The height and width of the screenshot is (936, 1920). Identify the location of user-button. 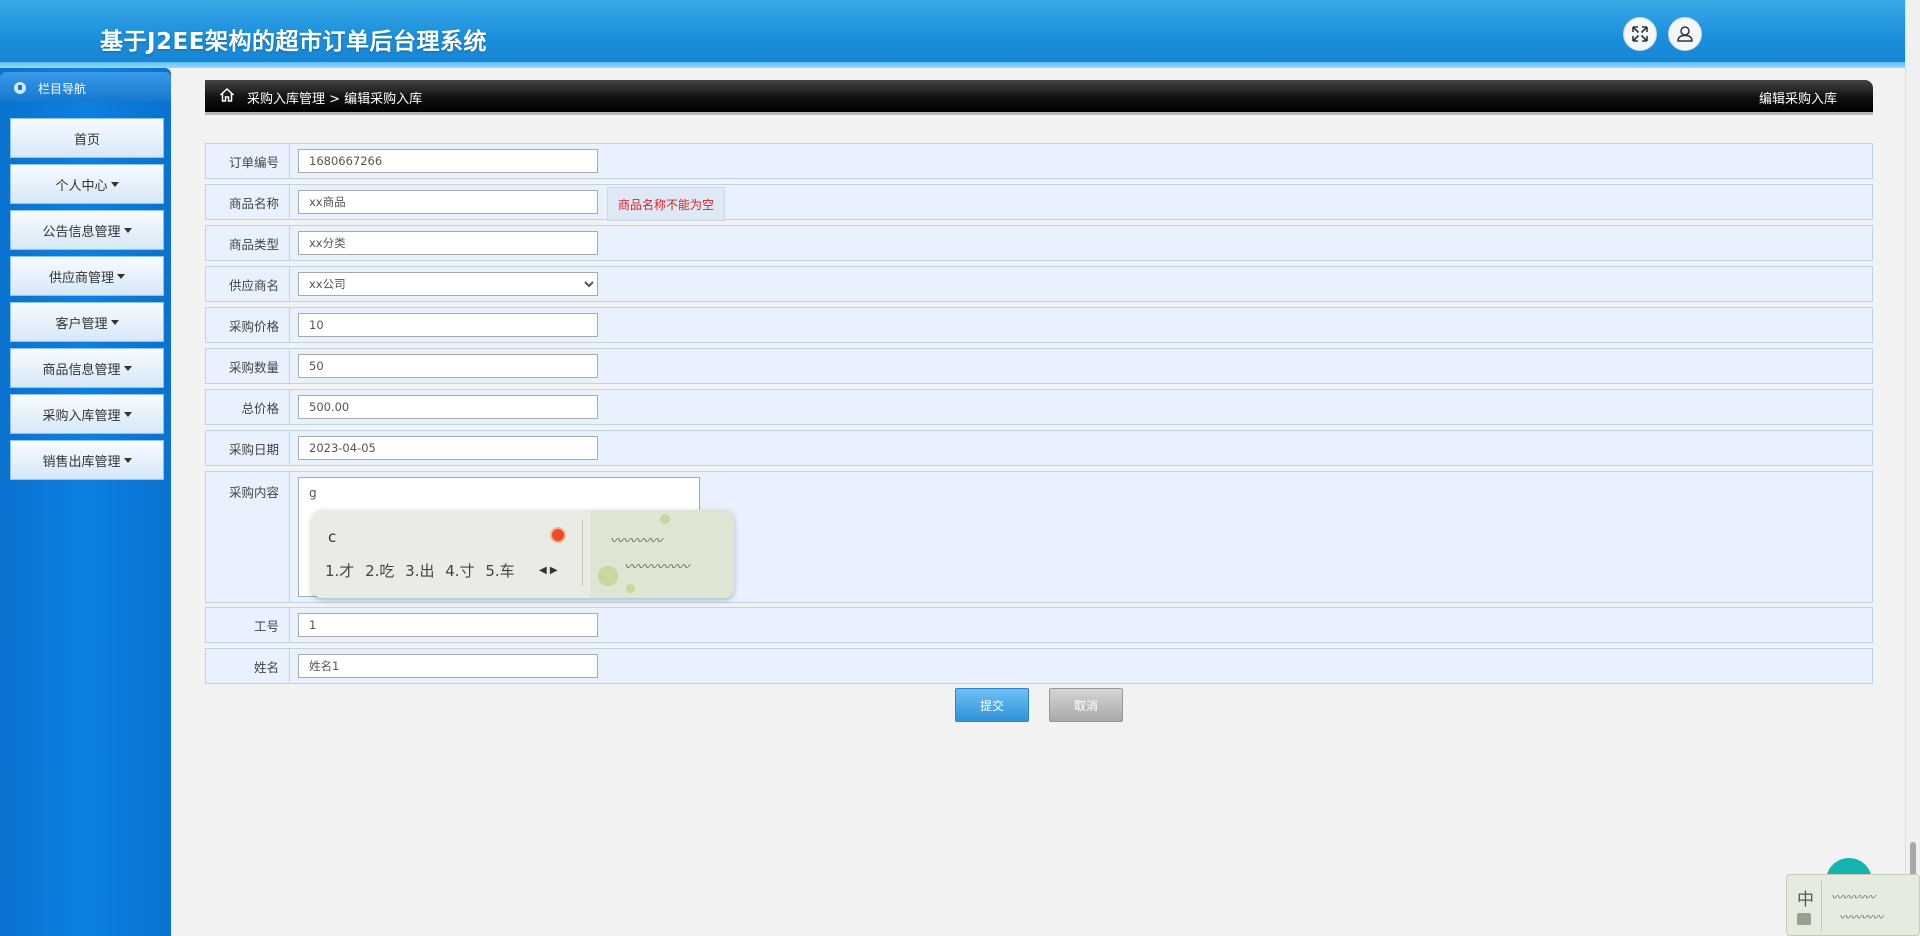
(1685, 34).